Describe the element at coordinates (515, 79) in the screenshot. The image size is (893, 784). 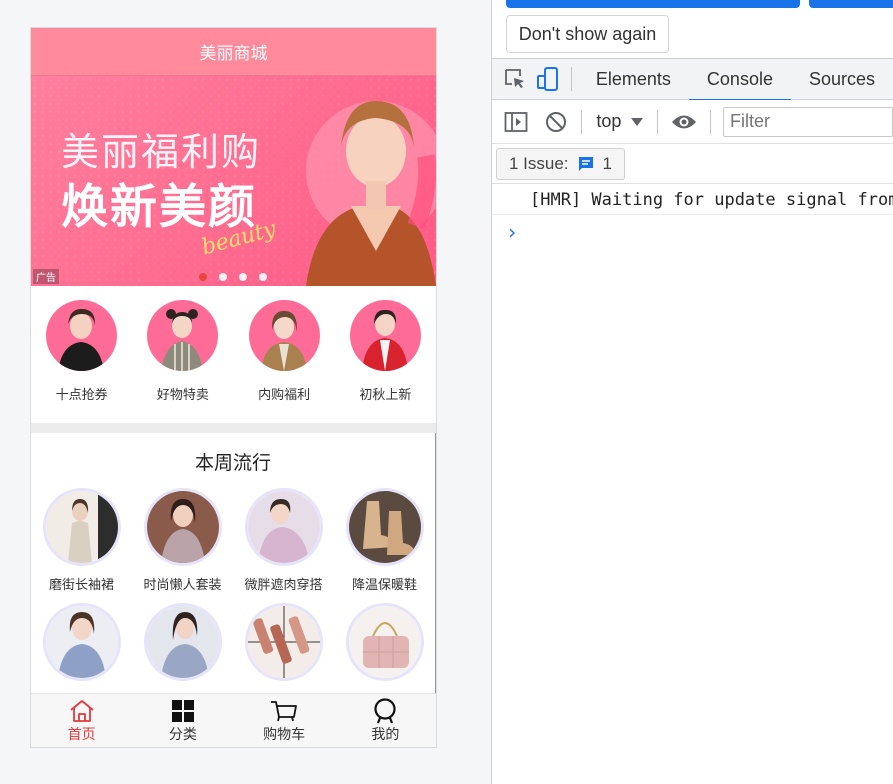
I see `inspect-element-icon` at that location.